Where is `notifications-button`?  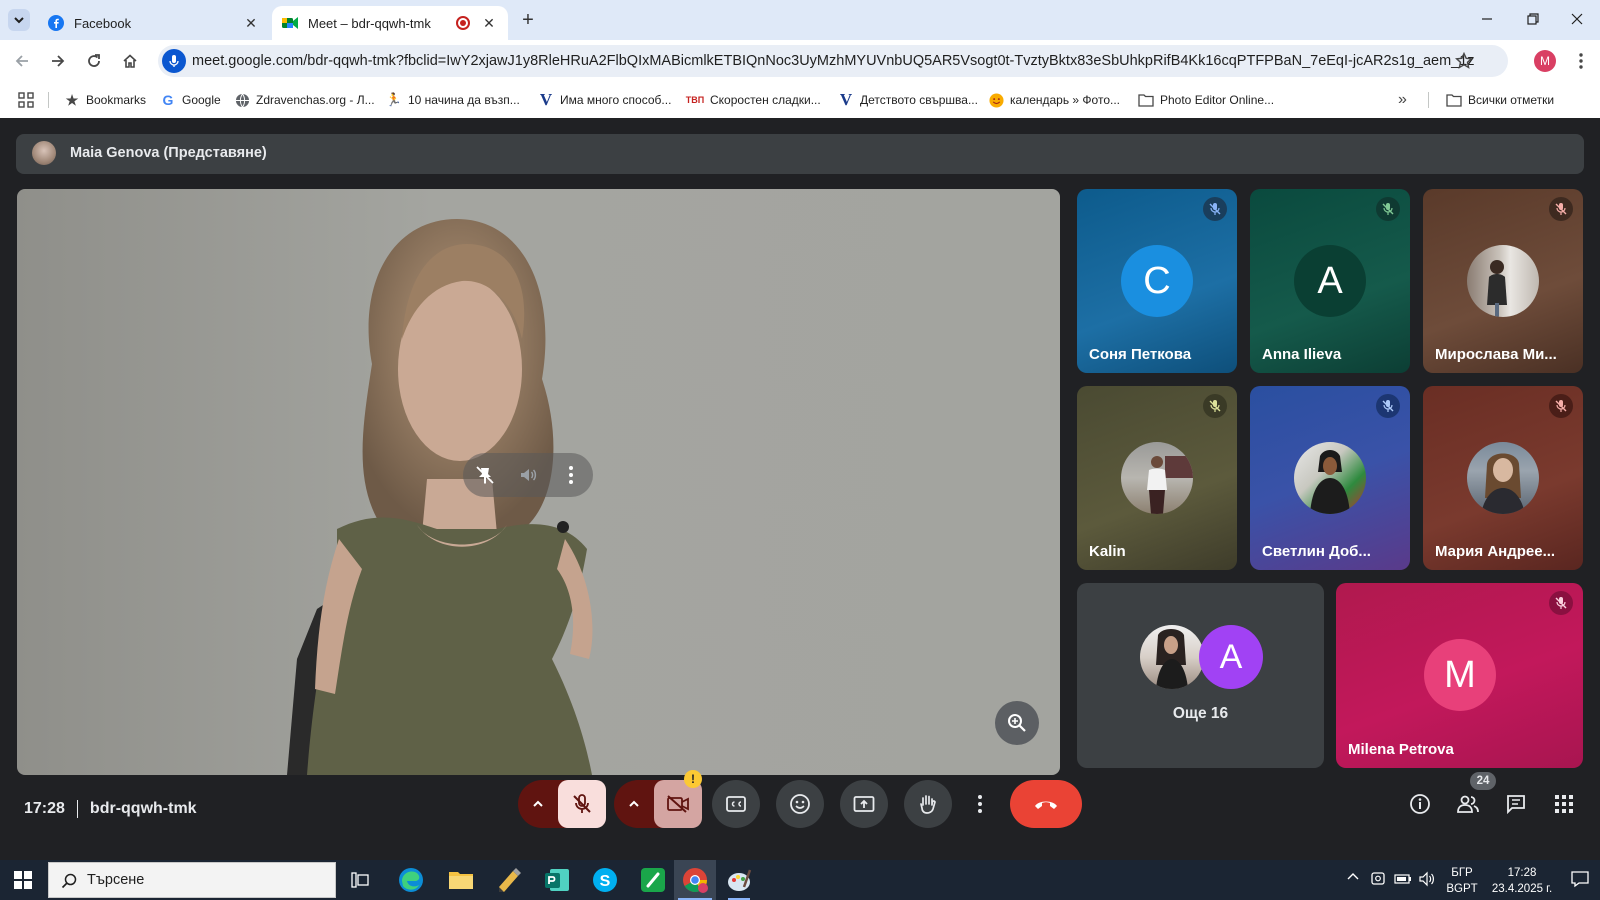
notifications-button is located at coordinates (1581, 880).